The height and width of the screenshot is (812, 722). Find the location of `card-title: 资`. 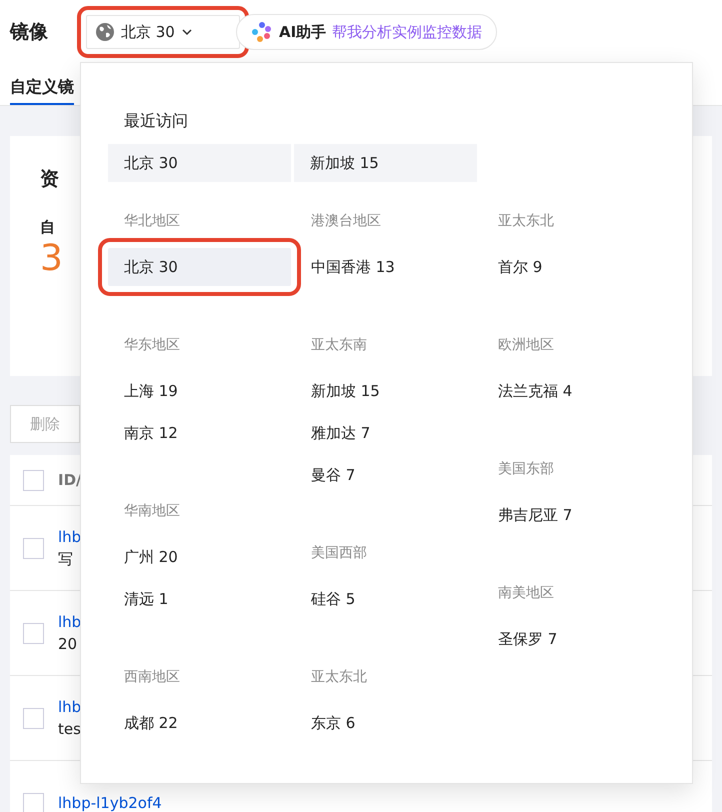

card-title: 资 is located at coordinates (50, 179).